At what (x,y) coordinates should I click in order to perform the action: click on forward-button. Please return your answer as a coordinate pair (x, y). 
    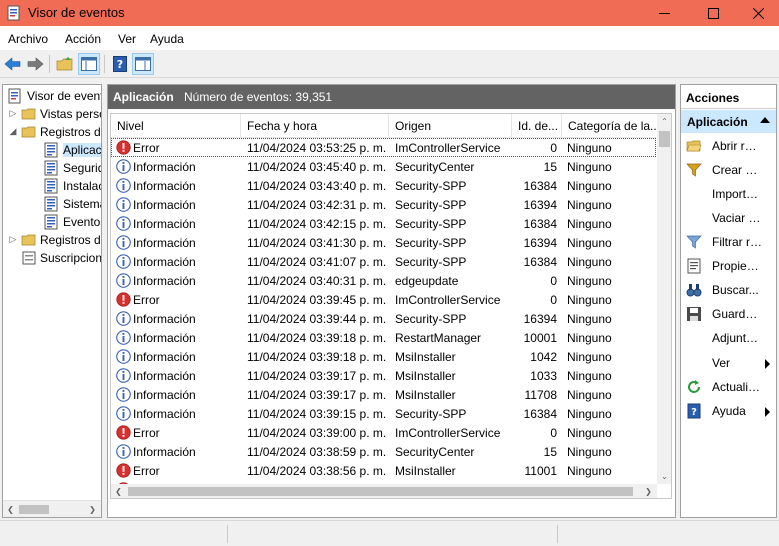
    Looking at the image, I should click on (35, 64).